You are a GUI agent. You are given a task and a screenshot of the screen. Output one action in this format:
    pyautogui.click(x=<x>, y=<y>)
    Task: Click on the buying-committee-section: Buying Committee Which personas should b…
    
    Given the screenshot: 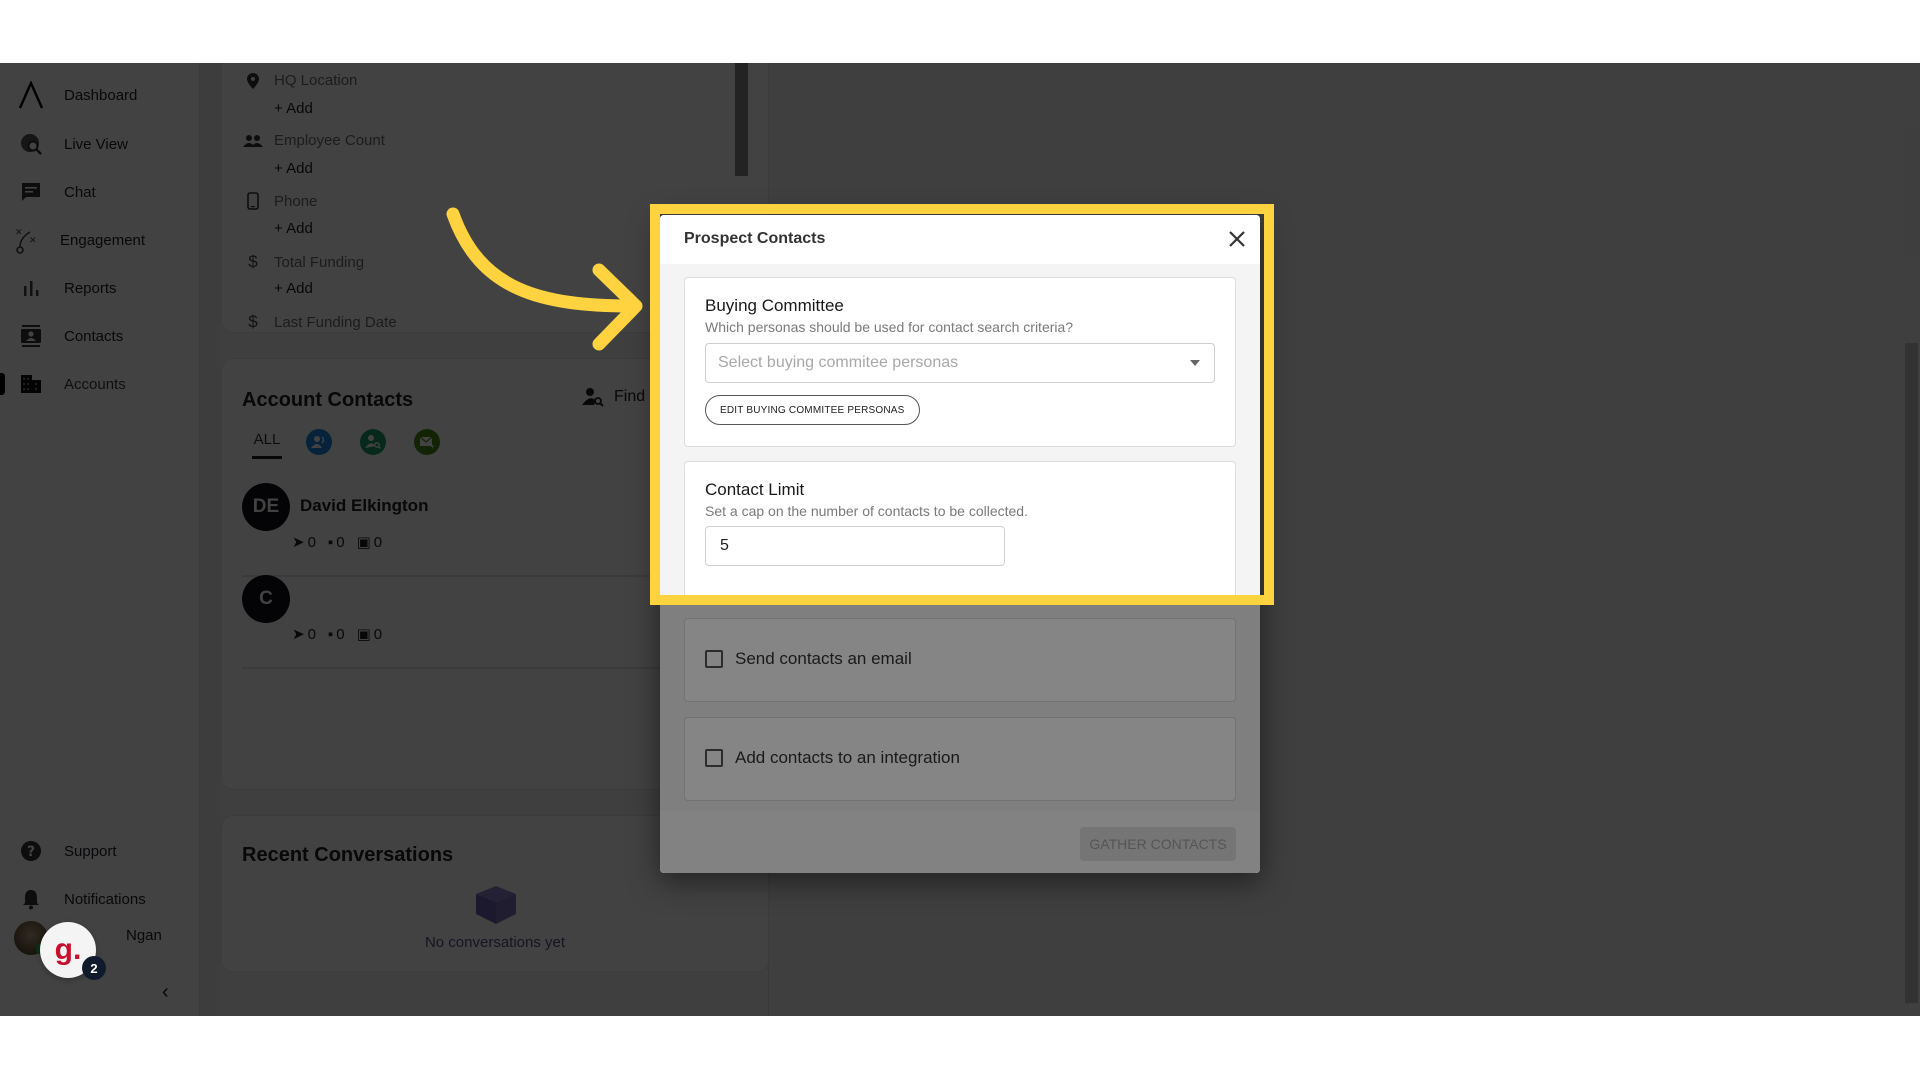 What is the action you would take?
    pyautogui.click(x=960, y=362)
    